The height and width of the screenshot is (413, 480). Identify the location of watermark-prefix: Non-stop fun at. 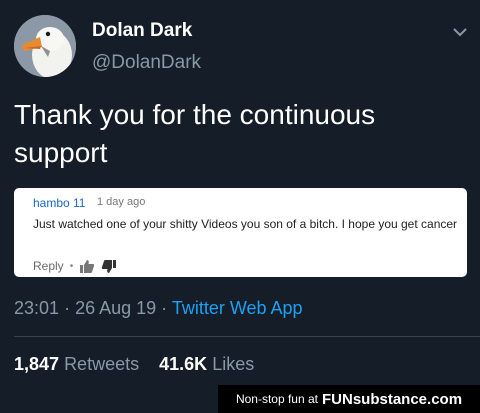
(276, 399).